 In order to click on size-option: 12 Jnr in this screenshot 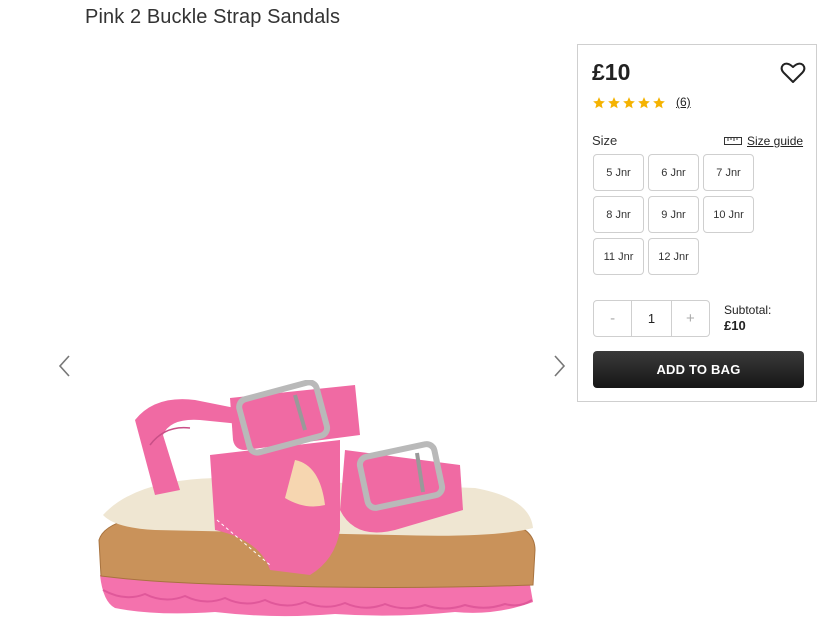, I will do `click(673, 256)`.